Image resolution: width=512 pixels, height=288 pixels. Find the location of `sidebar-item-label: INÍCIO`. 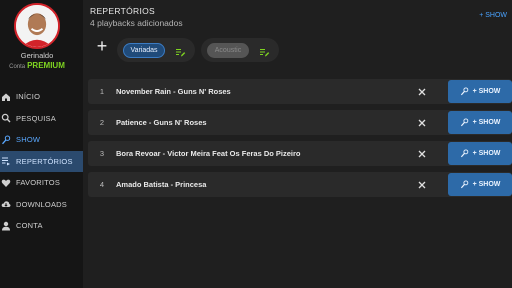

sidebar-item-label: INÍCIO is located at coordinates (28, 97).